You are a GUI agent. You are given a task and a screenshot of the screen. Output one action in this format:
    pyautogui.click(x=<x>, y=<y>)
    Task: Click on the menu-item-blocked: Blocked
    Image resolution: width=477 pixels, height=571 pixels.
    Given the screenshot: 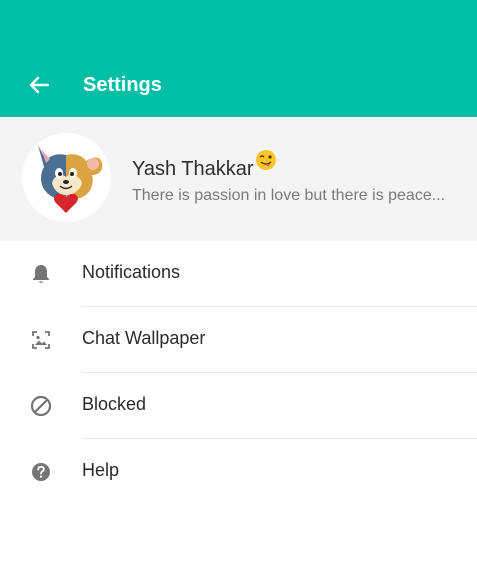 What is the action you would take?
    pyautogui.click(x=238, y=406)
    